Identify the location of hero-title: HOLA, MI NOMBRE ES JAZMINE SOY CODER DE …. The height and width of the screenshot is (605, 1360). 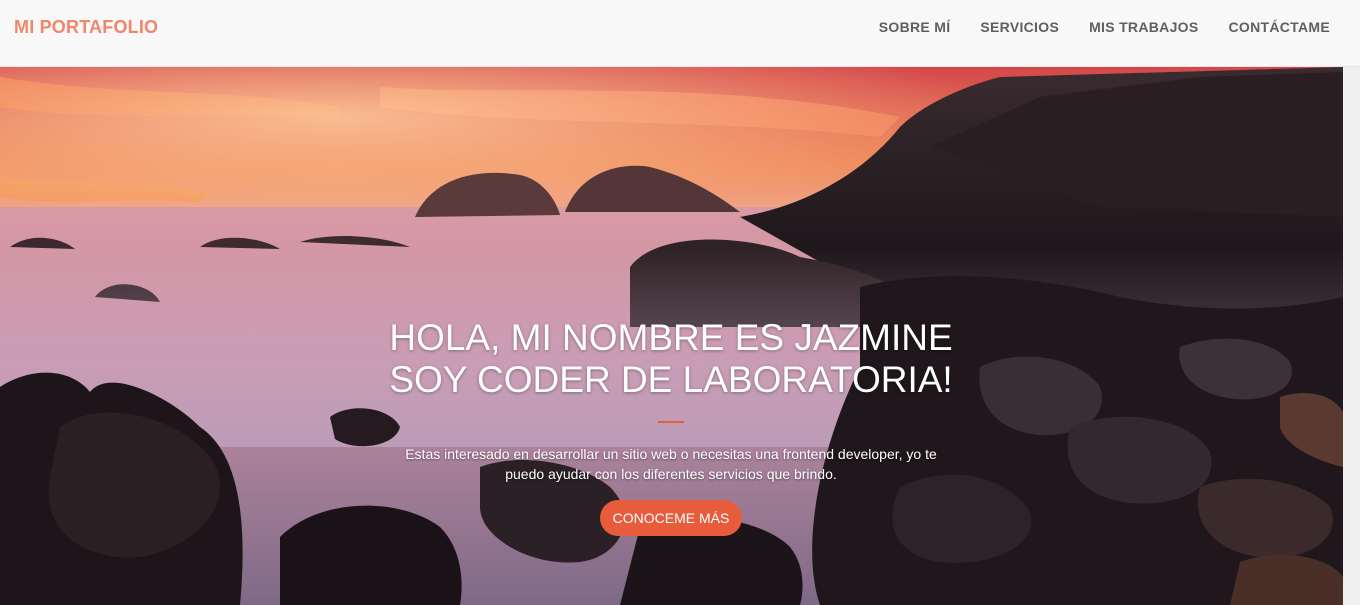
(671, 359).